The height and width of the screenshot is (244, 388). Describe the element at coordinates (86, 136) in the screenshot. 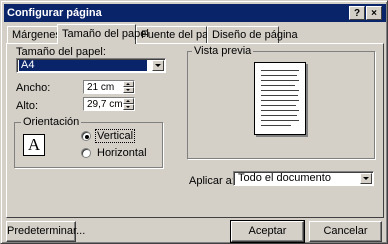

I see `vertical-radio` at that location.